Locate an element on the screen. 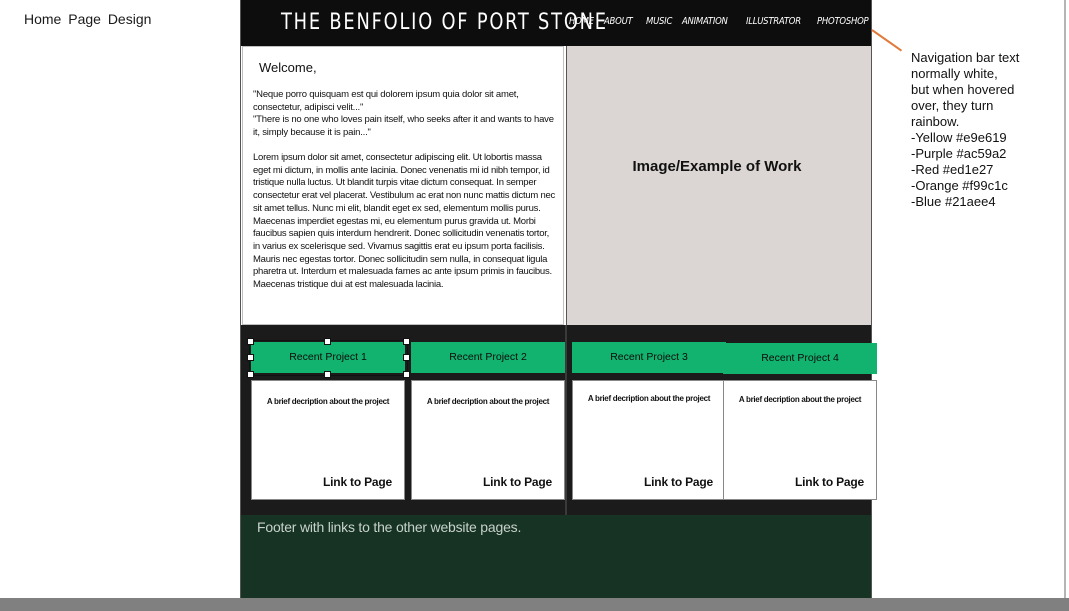 This screenshot has width=1069, height=611. annotation-line: -Yellow #e9e619 is located at coordinates (959, 137).